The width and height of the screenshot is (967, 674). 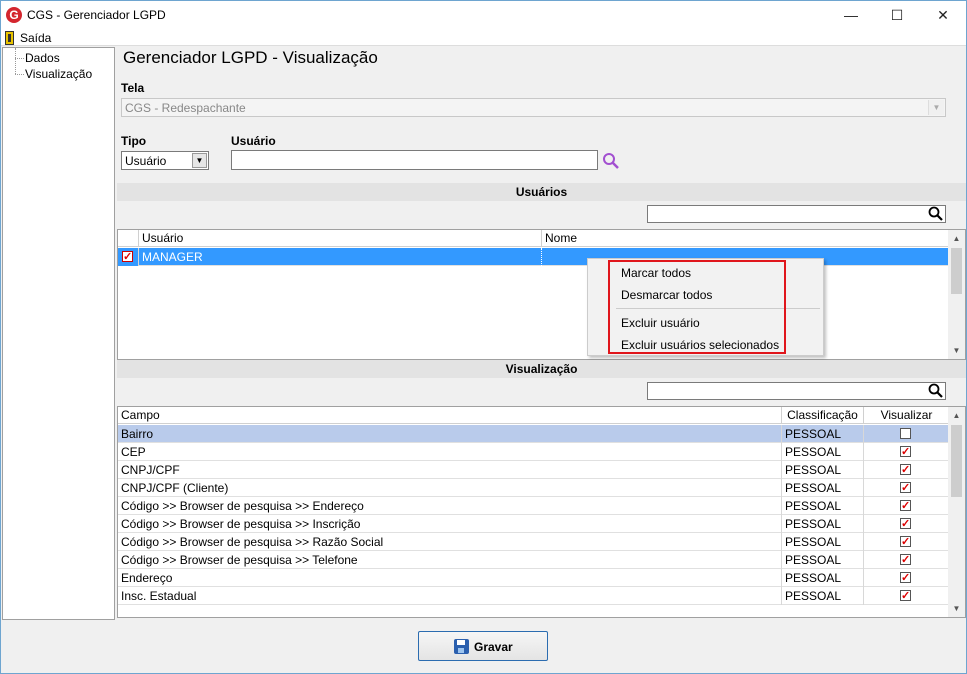 I want to click on users-scrollbar: ▲ ▼, so click(x=956, y=294).